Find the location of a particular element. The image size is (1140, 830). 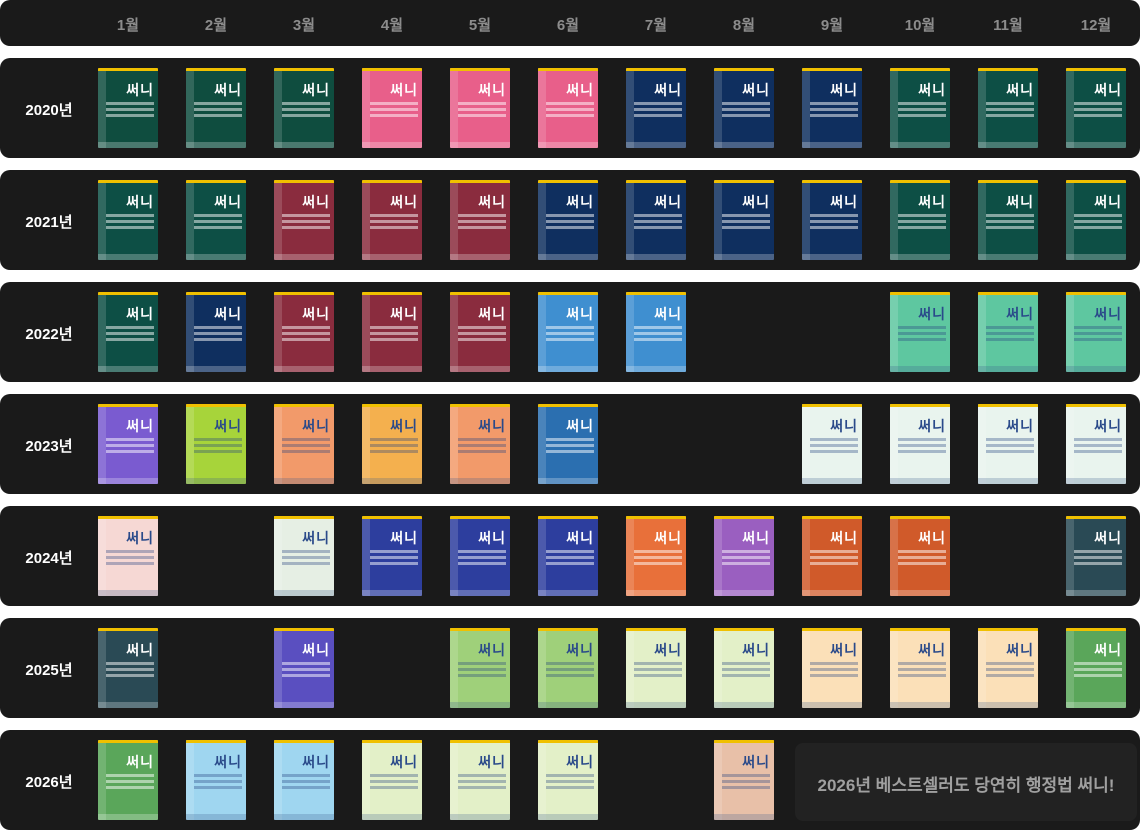

year-row-2020년: 2020년 써니 써니 써니 써니 써니 써니 써니 써니 써니 써니 써니 써니 is located at coordinates (570, 108).